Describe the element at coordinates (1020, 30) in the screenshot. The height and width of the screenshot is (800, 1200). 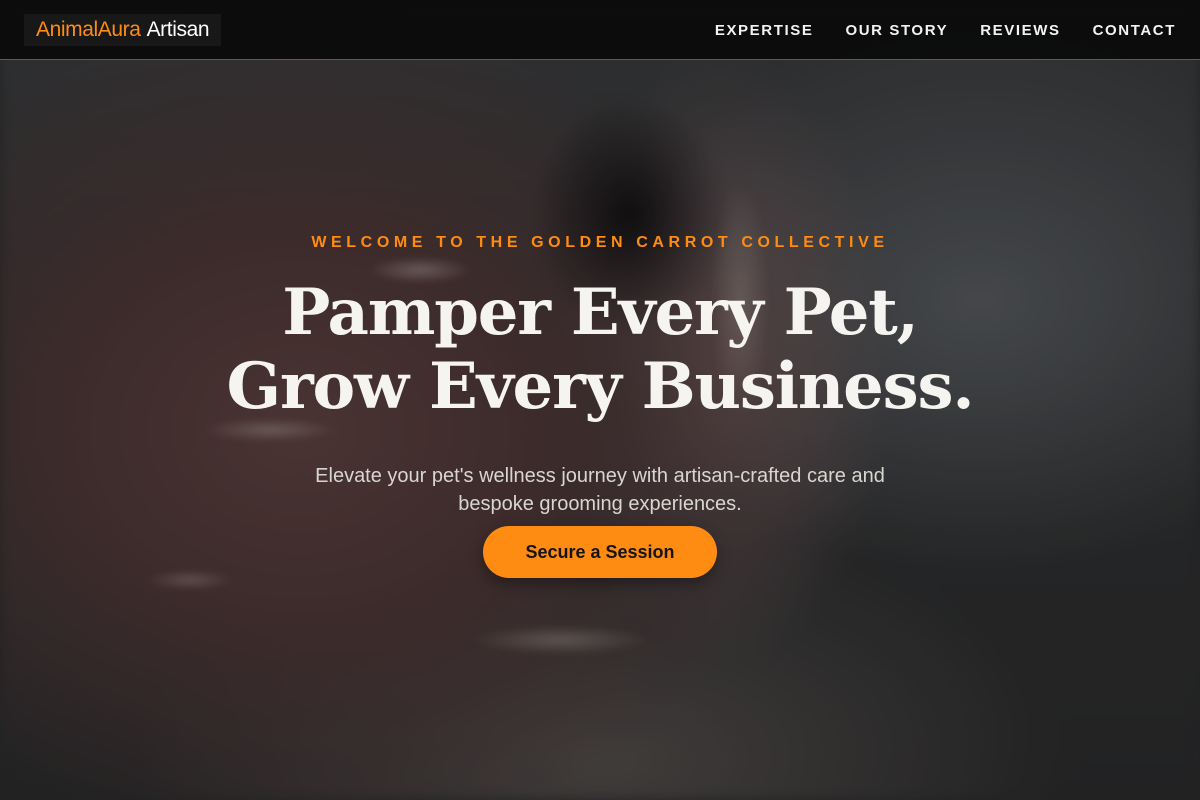
I see `nav-link-reviews: REVIEWS` at that location.